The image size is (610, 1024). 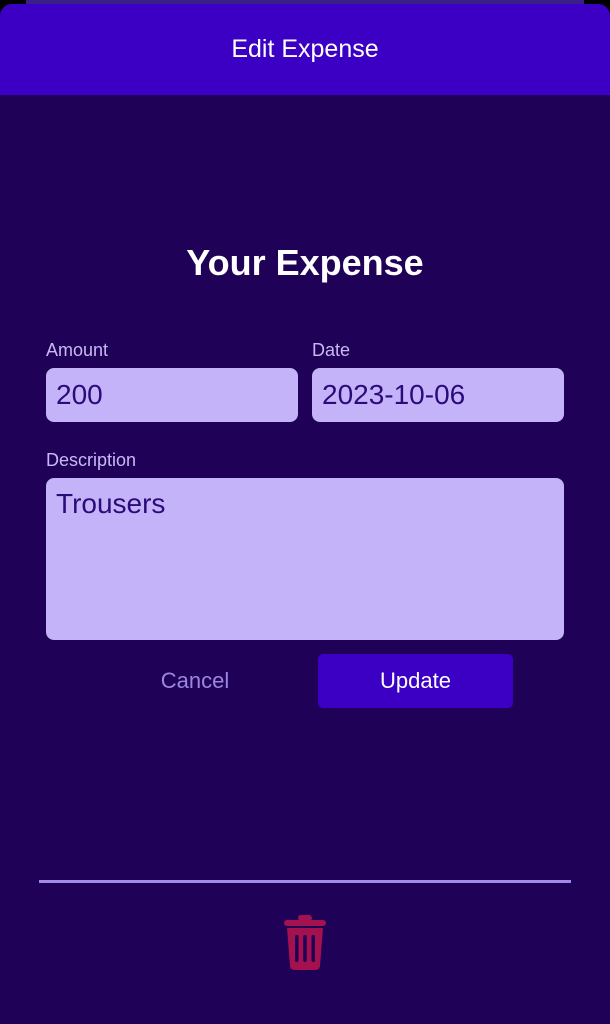 I want to click on divider, so click(x=305, y=881).